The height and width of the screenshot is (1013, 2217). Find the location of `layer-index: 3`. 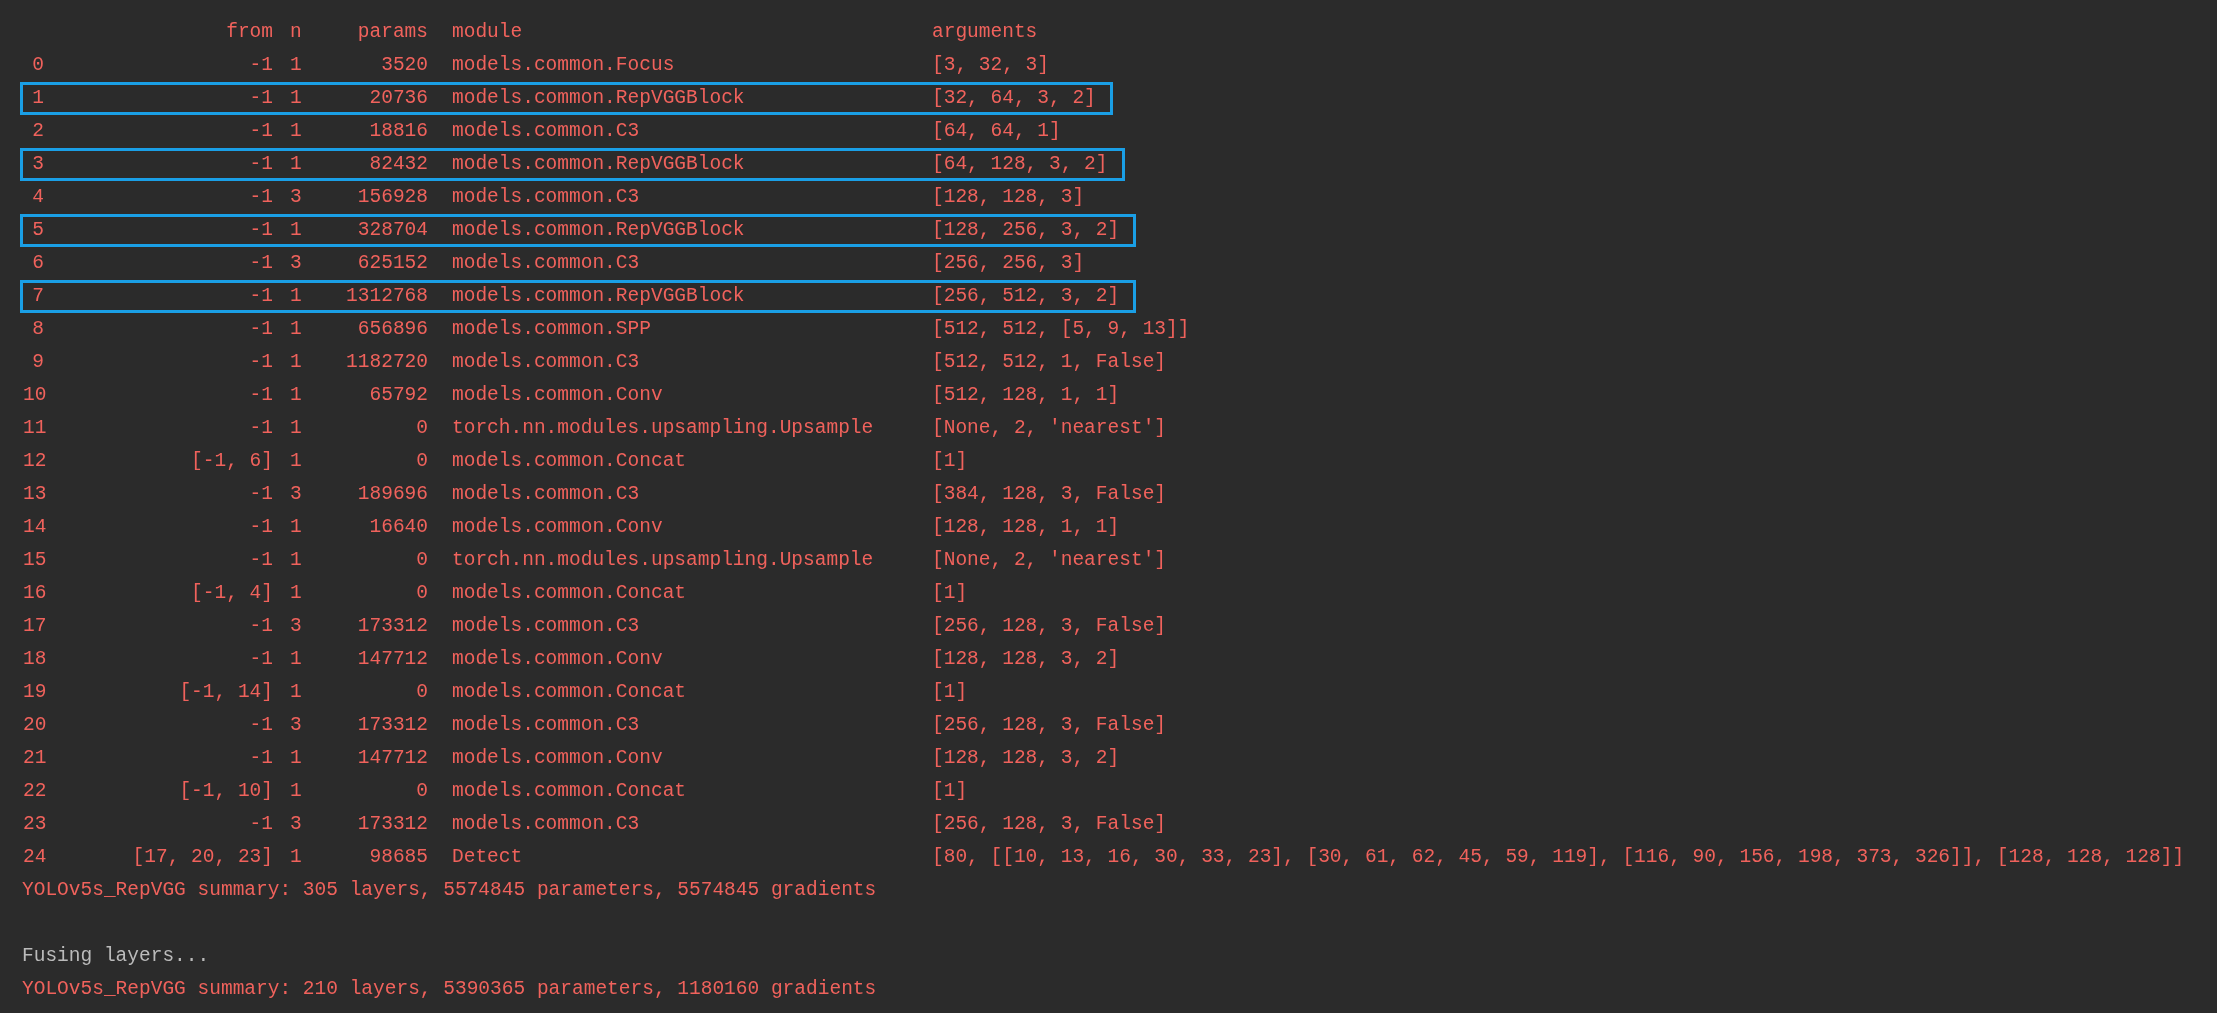

layer-index: 3 is located at coordinates (37, 164).